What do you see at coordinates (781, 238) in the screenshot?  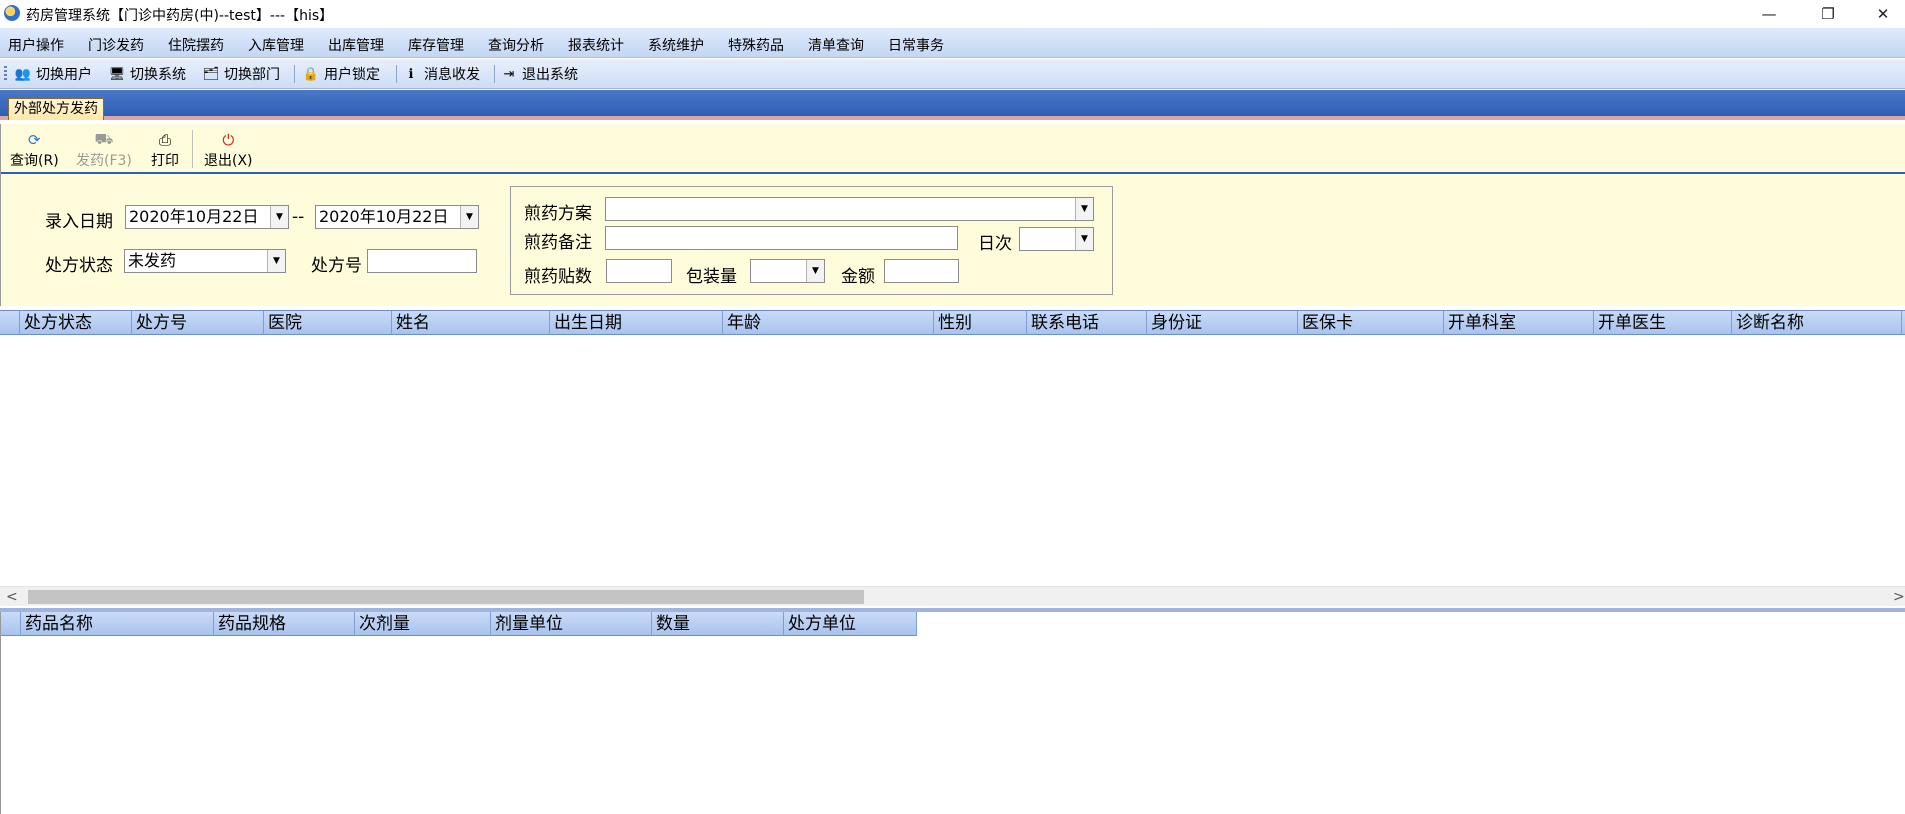 I see `decoction-note-input` at bounding box center [781, 238].